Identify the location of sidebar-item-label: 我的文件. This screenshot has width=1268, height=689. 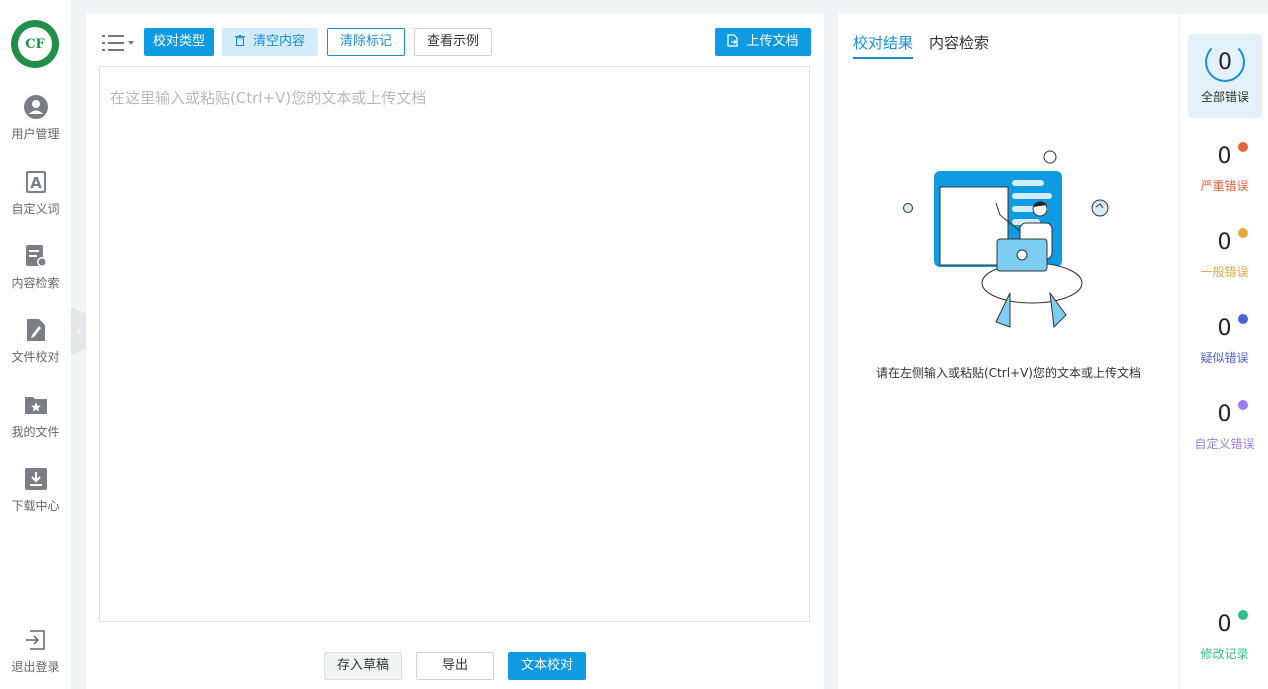
(35, 432).